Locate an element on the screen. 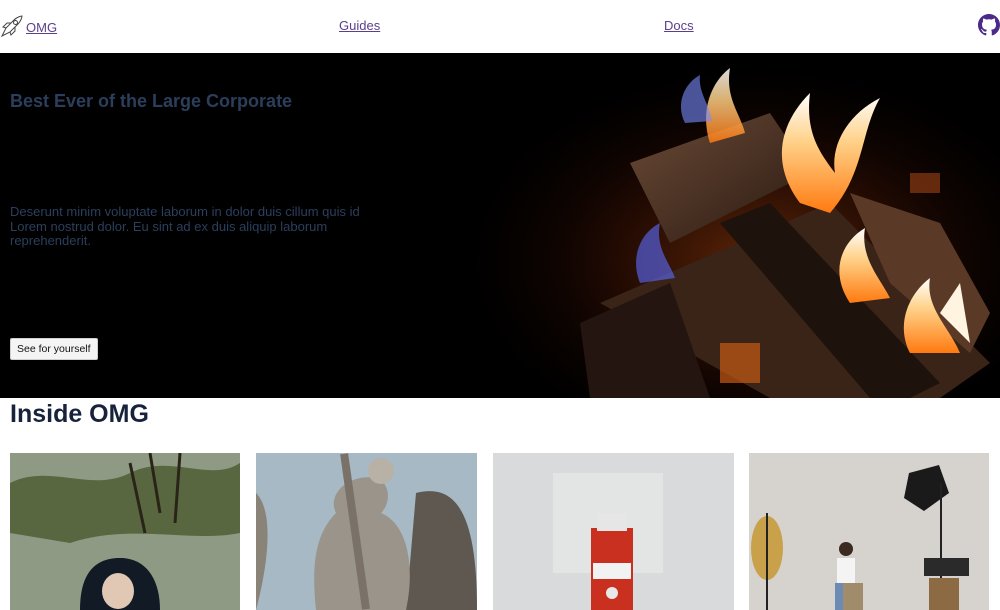 The height and width of the screenshot is (610, 1000). statue-image is located at coordinates (366, 531).